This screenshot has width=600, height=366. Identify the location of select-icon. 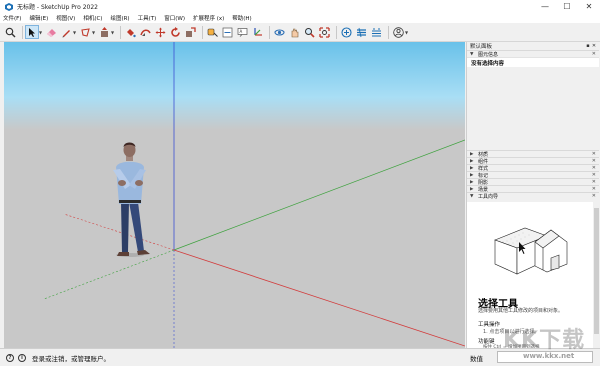
(32, 32).